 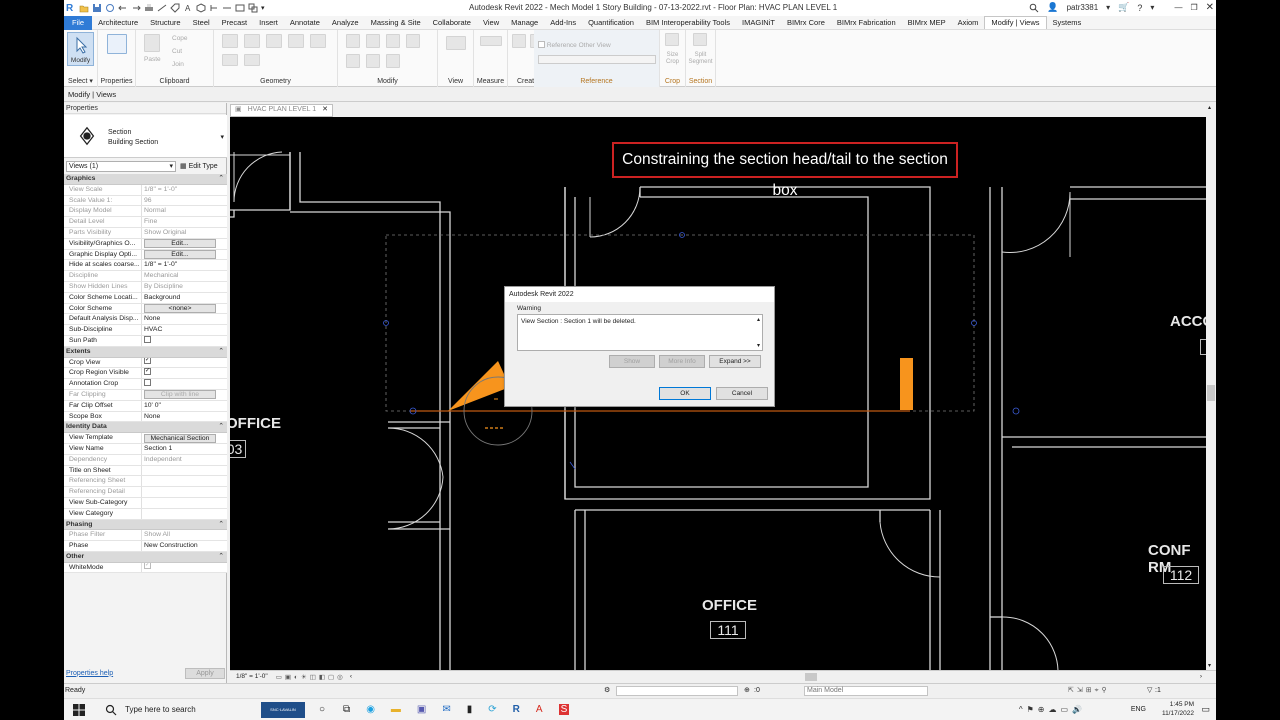 What do you see at coordinates (1201, 676) in the screenshot?
I see `hscroll-right-icon: ›` at bounding box center [1201, 676].